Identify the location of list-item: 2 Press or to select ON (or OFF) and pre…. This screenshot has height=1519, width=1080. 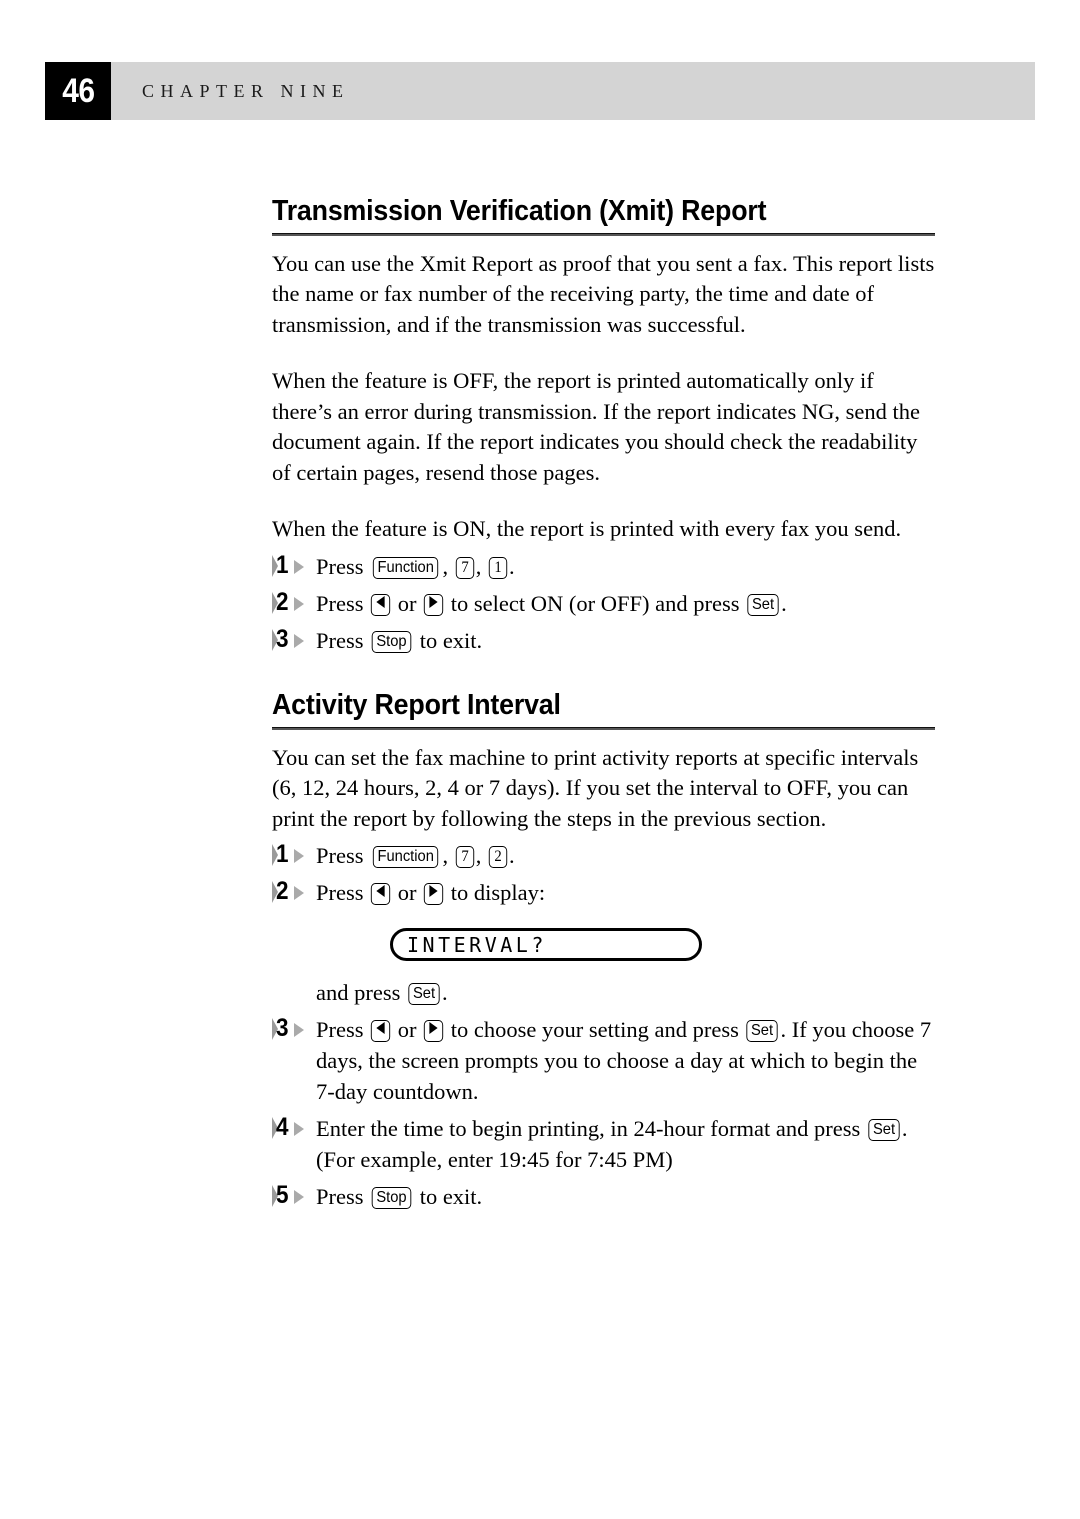
(603, 603).